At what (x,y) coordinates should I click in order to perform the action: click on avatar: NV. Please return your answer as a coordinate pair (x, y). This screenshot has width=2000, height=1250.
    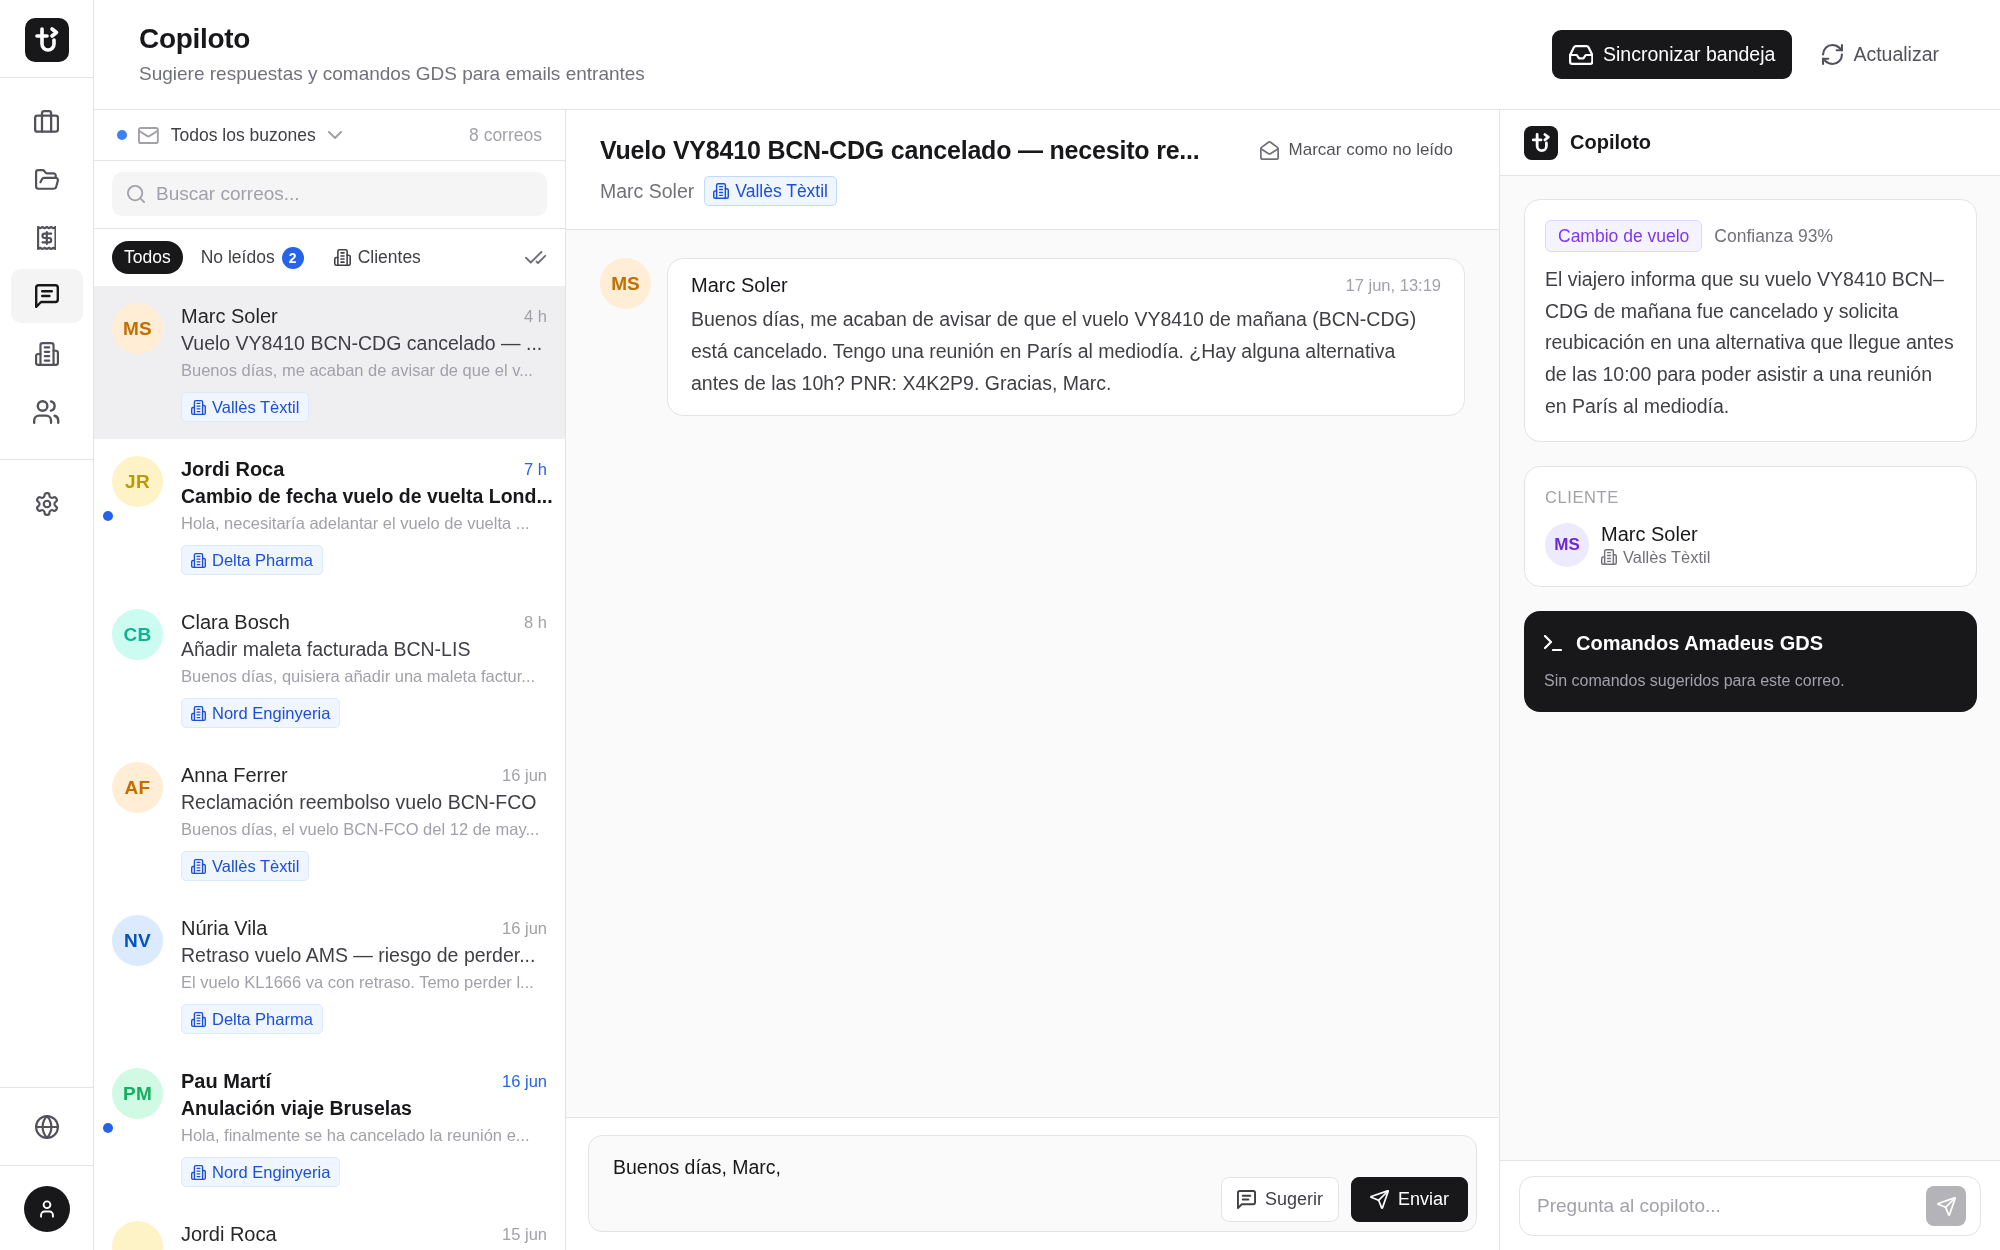
    Looking at the image, I should click on (137, 940).